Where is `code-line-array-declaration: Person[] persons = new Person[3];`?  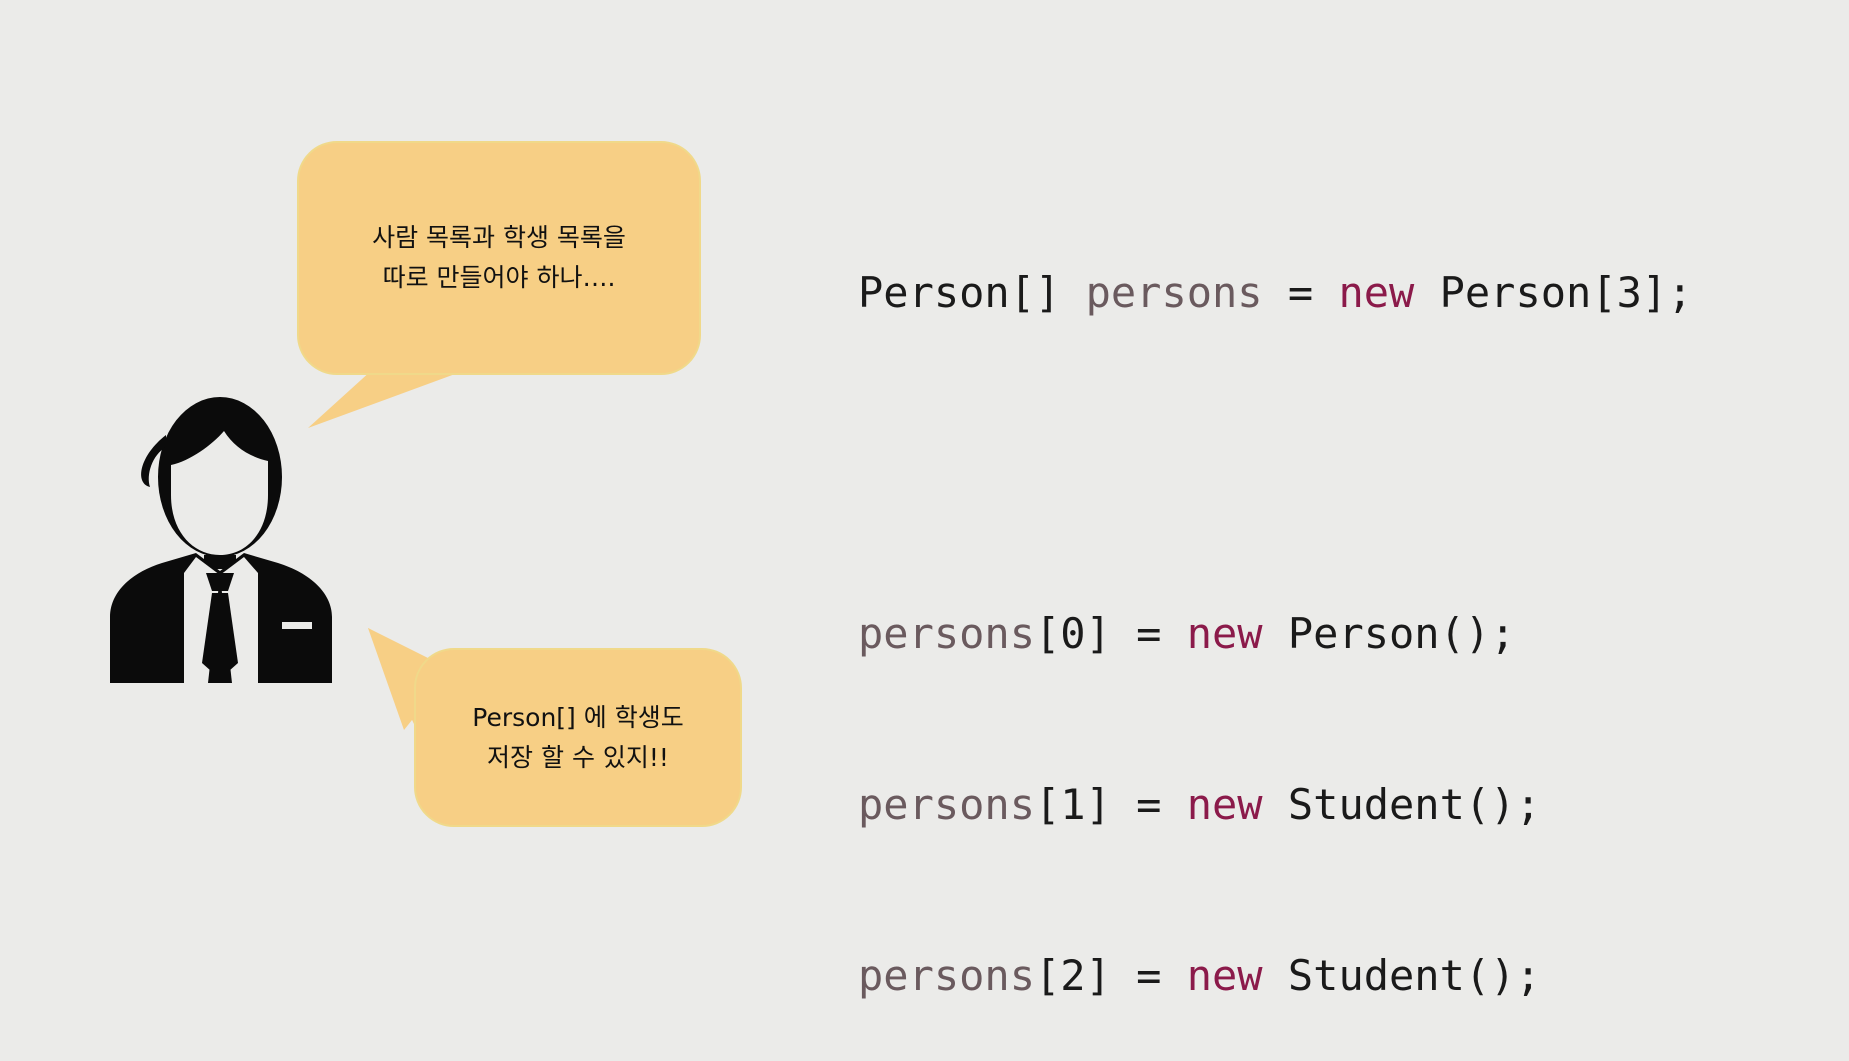
code-line-array-declaration: Person[] persons = new Person[3]; is located at coordinates (1275, 292).